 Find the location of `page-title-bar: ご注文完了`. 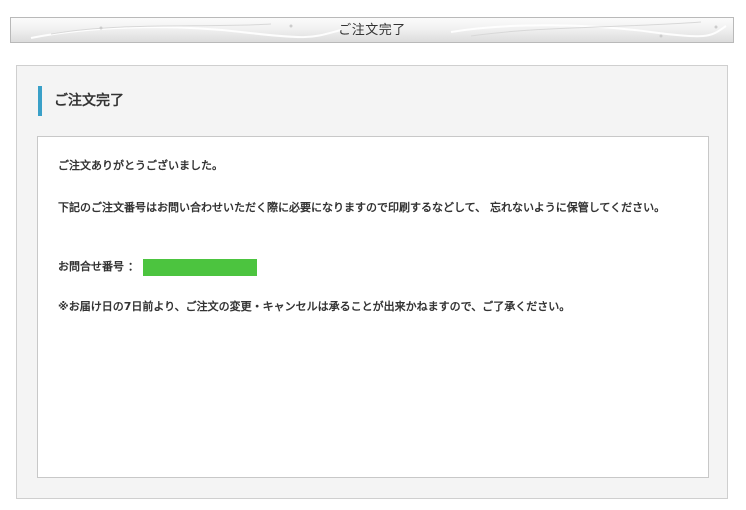

page-title-bar: ご注文完了 is located at coordinates (372, 30).